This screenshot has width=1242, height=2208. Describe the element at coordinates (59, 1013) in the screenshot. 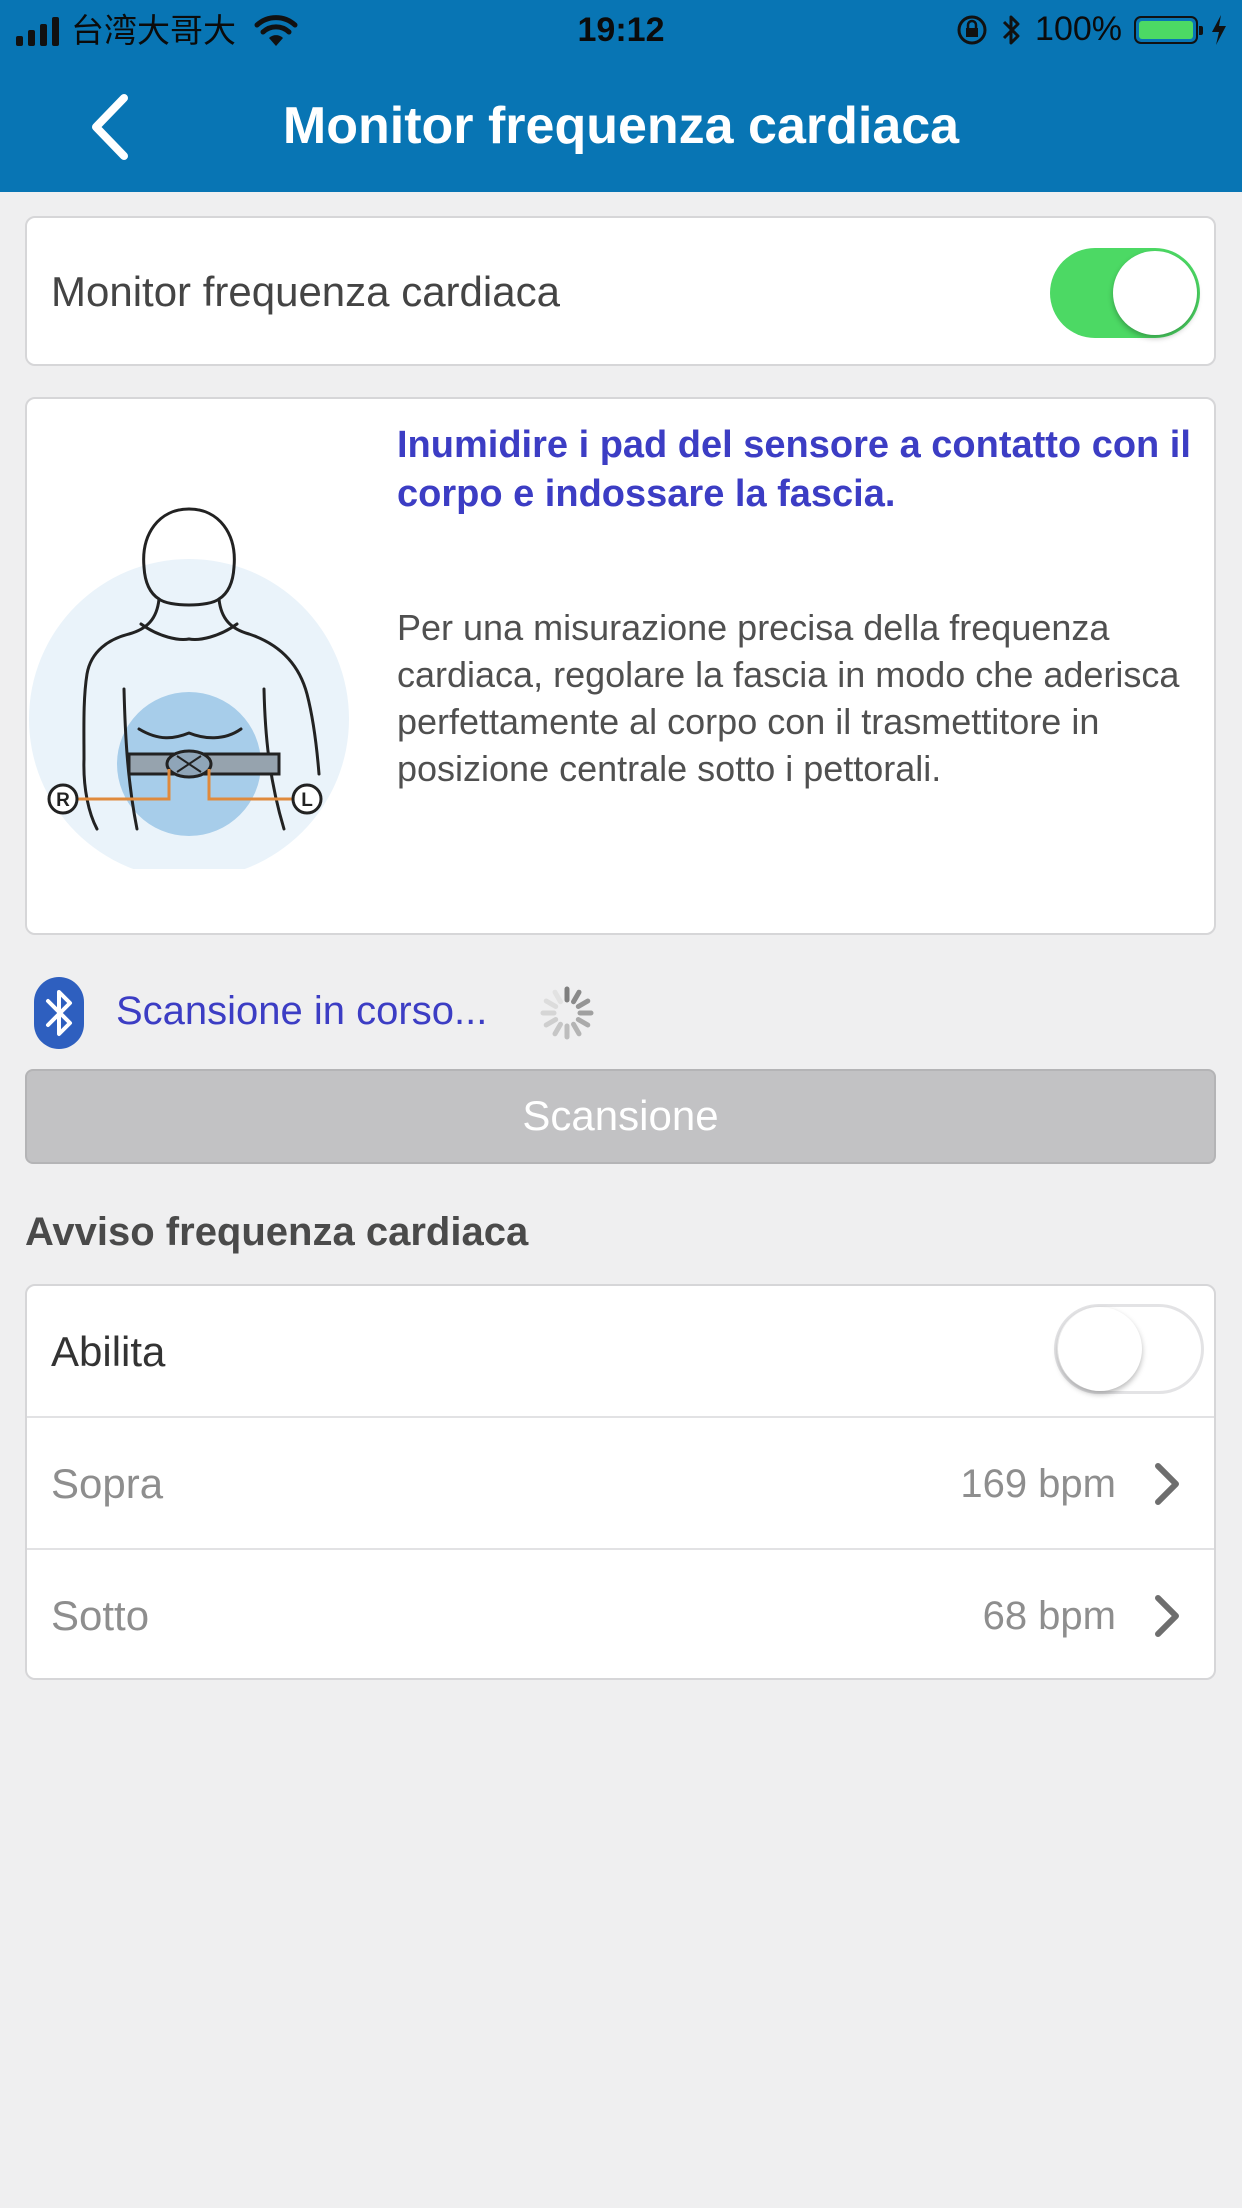

I see `bluetooth-icon` at that location.